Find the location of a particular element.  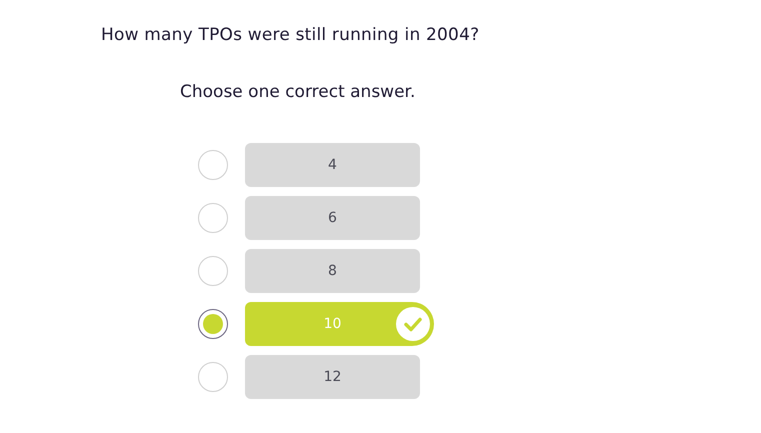

answer-option: 8 is located at coordinates (332, 271).